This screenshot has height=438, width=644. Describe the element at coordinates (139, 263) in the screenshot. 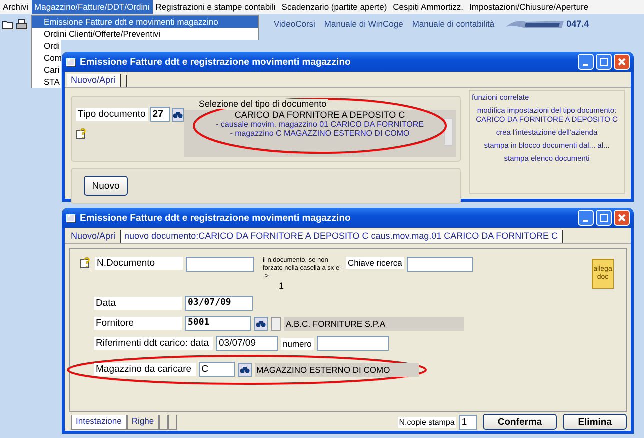

I see `field-label: N.Documento` at that location.